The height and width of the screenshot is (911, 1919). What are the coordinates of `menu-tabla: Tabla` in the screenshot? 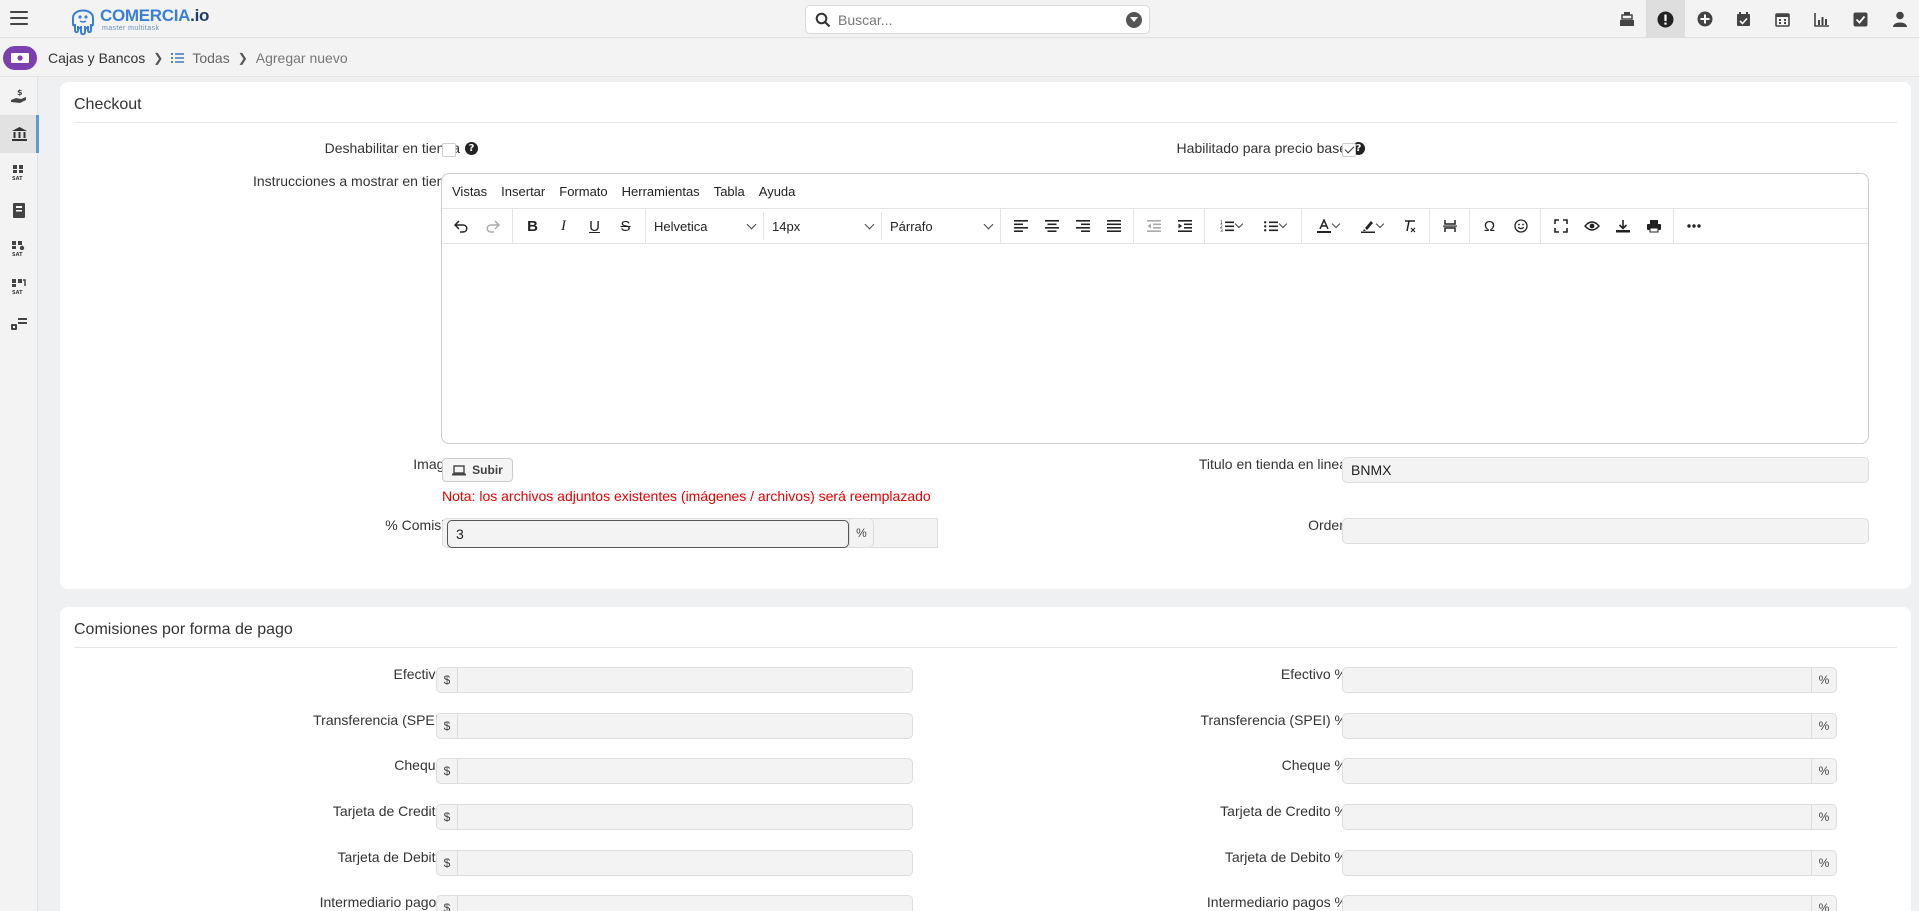 It's located at (729, 191).